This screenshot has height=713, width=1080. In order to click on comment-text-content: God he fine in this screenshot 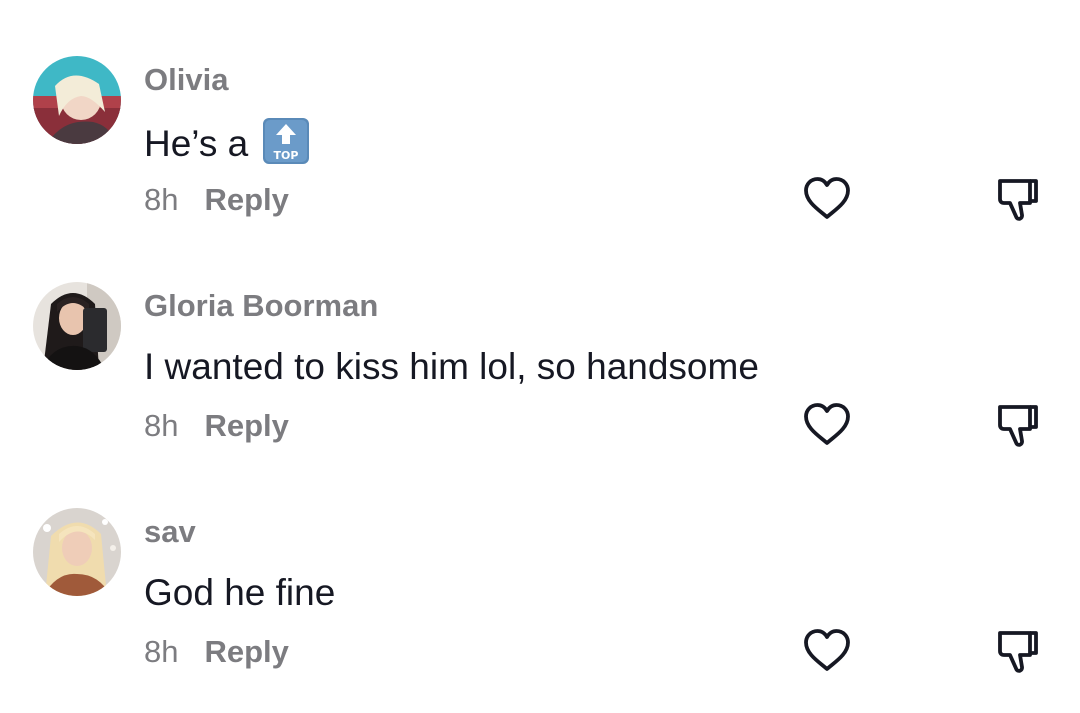, I will do `click(240, 592)`.